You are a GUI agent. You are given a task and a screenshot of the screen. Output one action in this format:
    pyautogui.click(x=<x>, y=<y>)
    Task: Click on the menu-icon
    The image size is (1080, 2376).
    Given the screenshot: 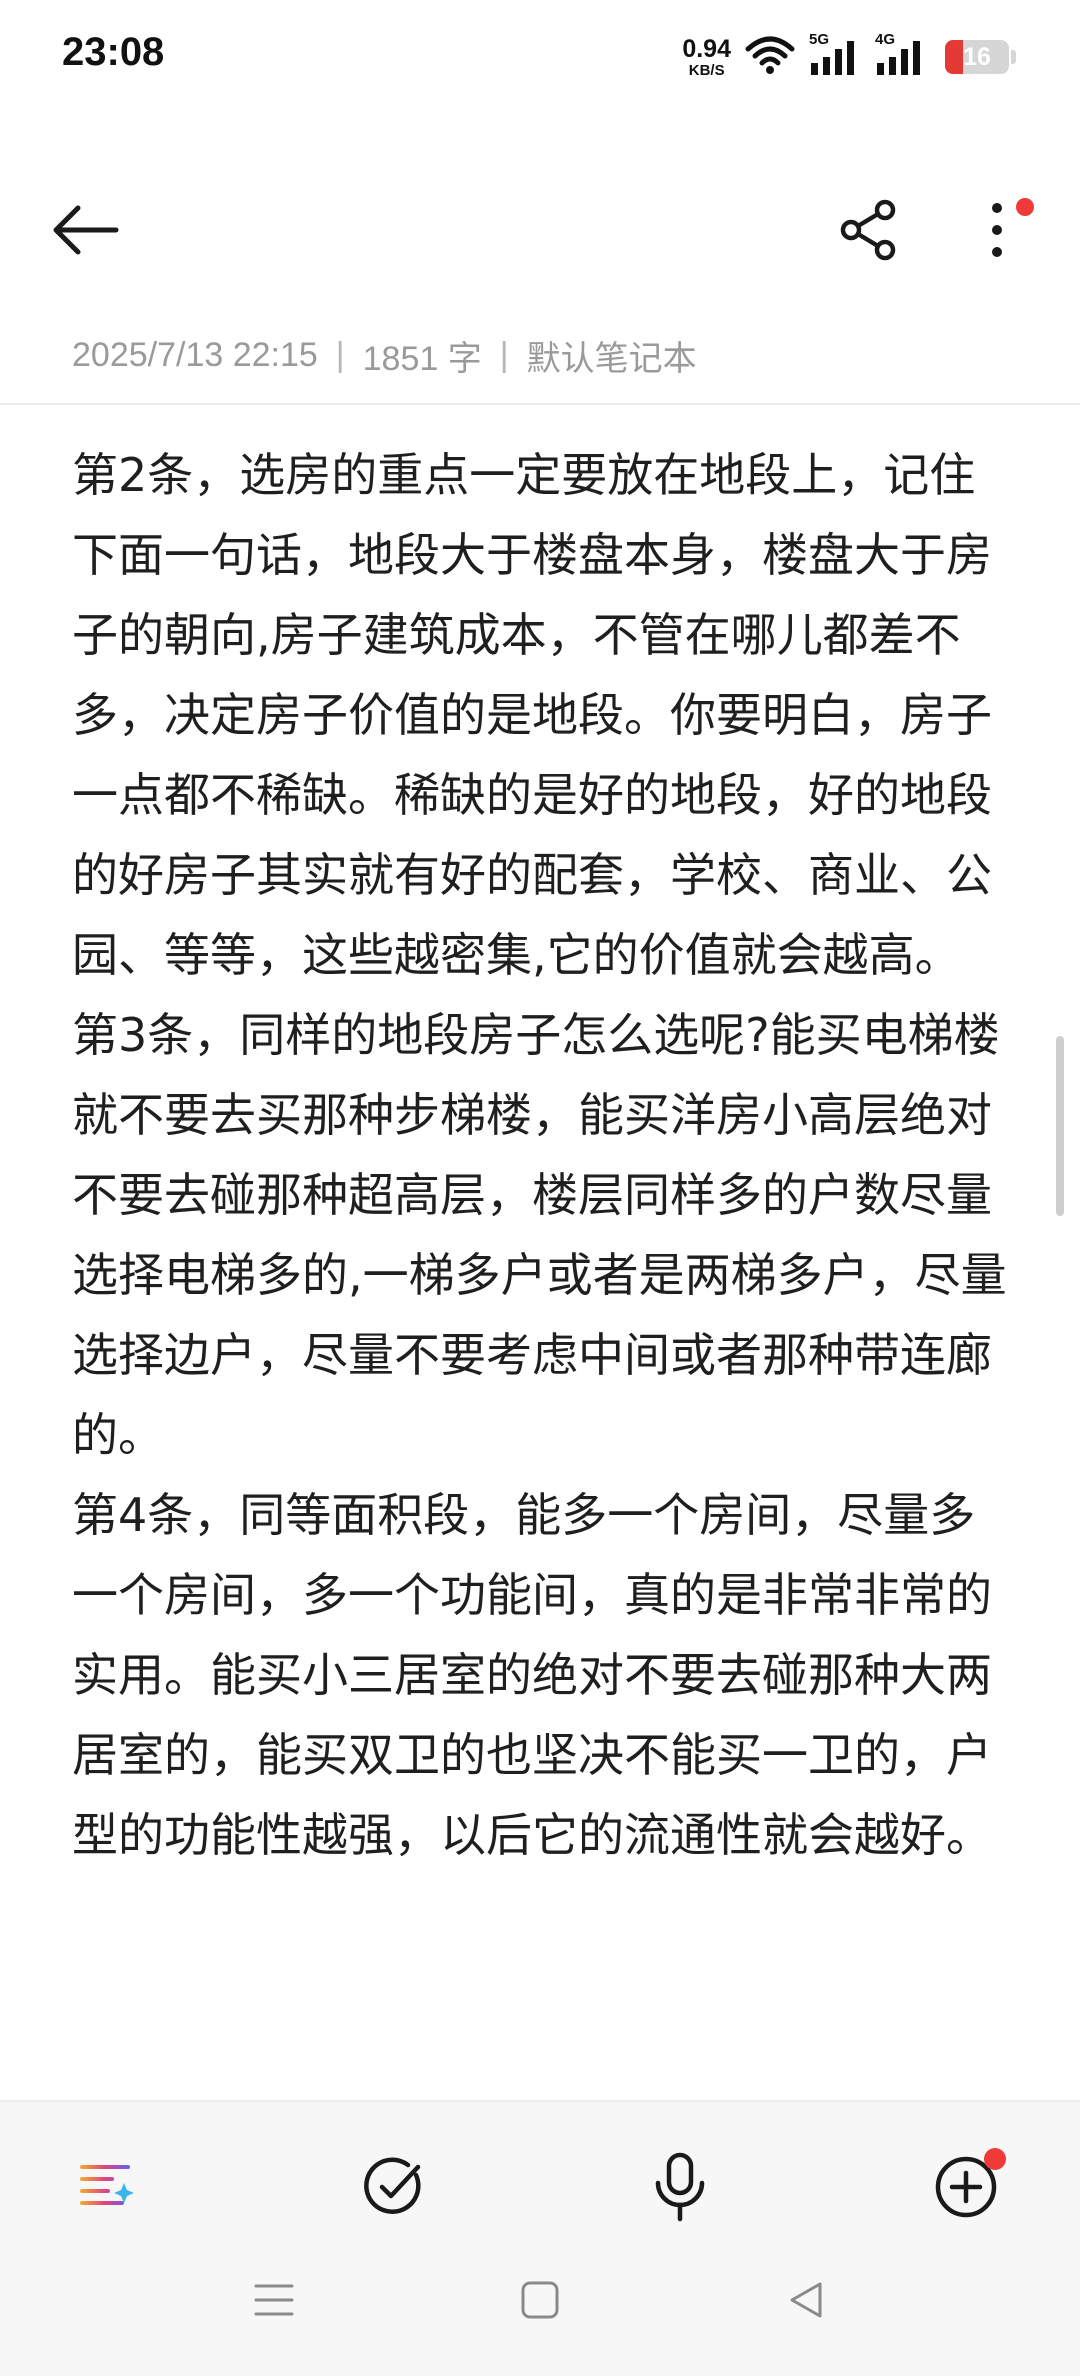 What is the action you would take?
    pyautogui.click(x=274, y=2300)
    